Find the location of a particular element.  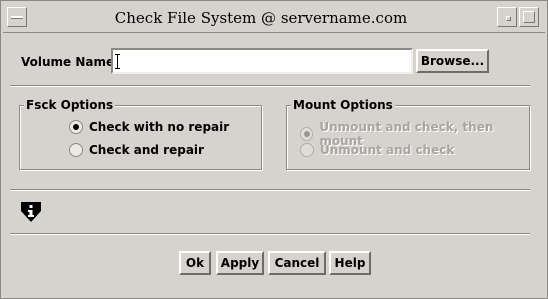

apply-button: Apply is located at coordinates (240, 263).